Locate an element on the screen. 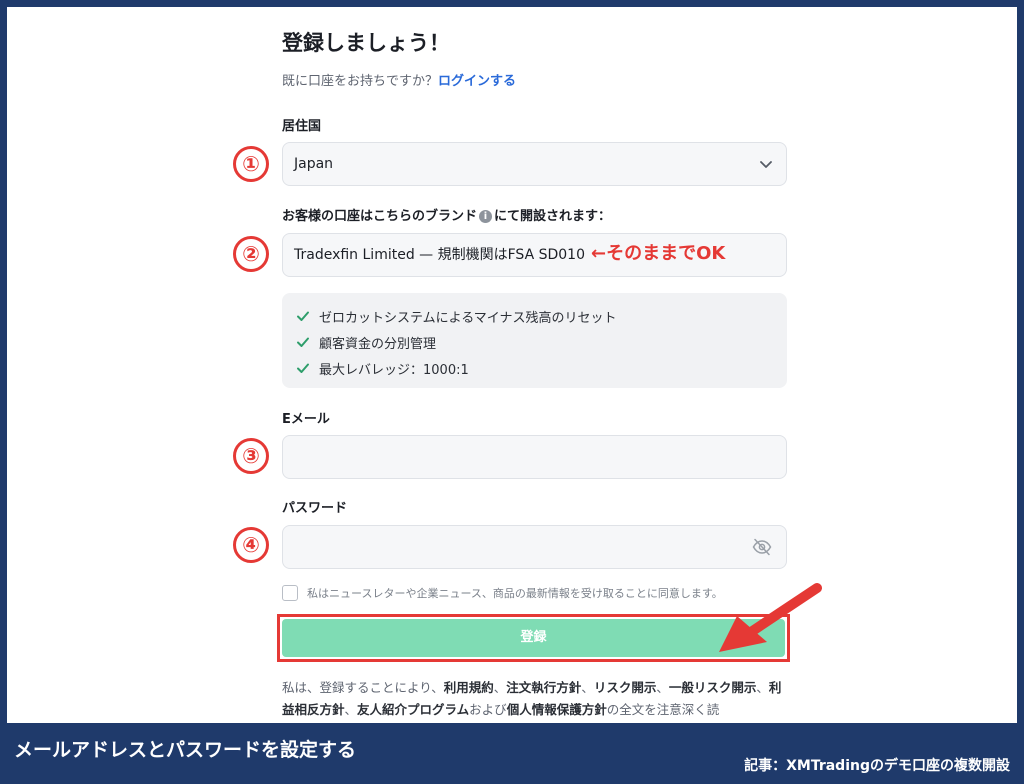 The image size is (1024, 784). eye-off-icon is located at coordinates (762, 547).